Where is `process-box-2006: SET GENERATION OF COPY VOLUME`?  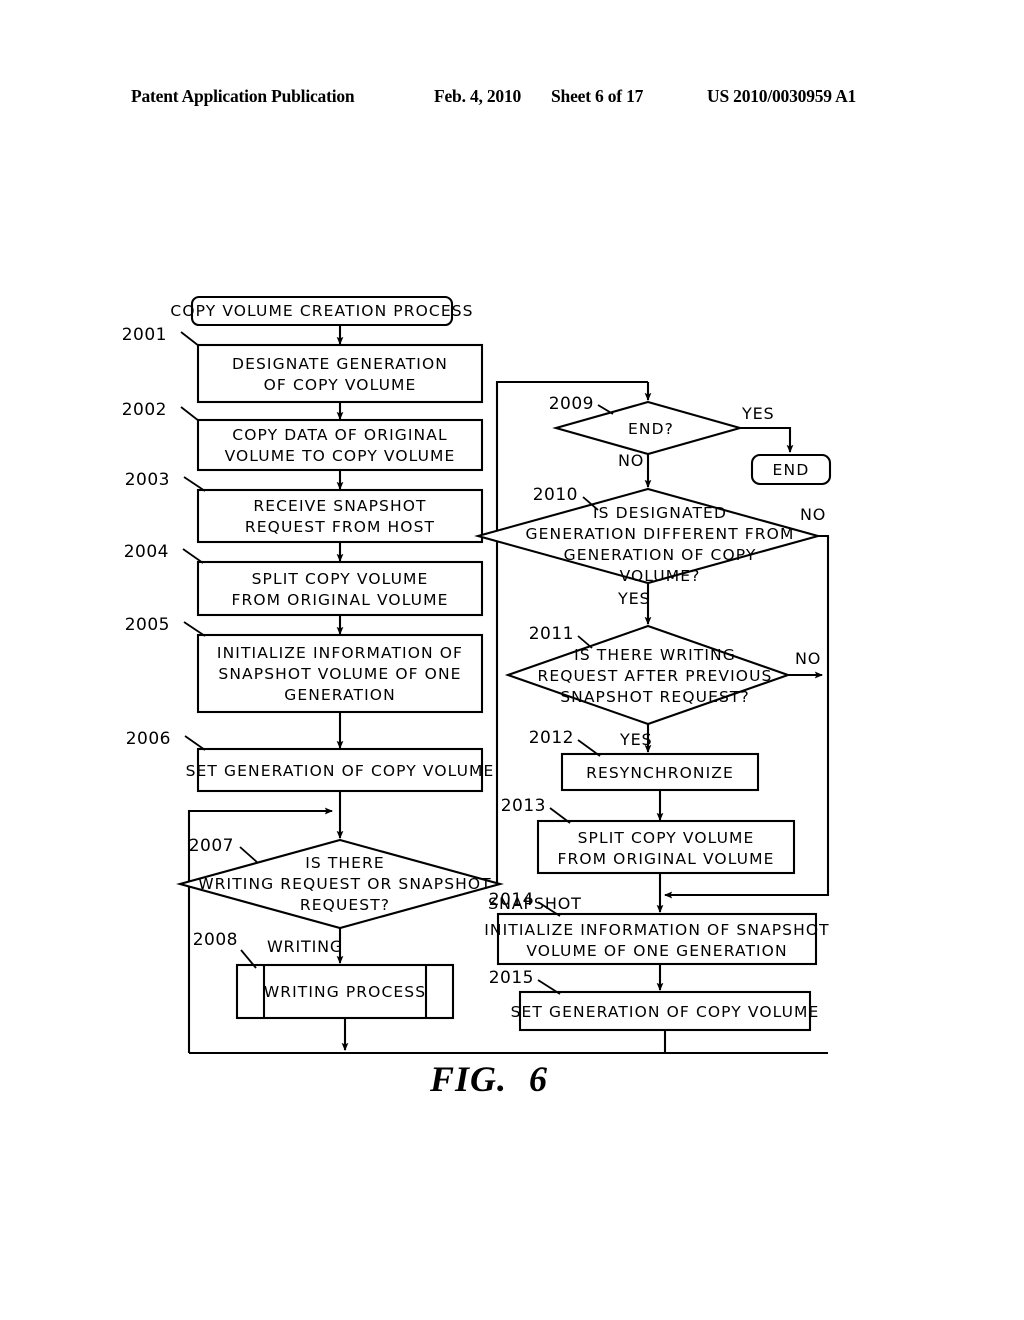
process-box-2006: SET GENERATION OF COPY VOLUME is located at coordinates (340, 770).